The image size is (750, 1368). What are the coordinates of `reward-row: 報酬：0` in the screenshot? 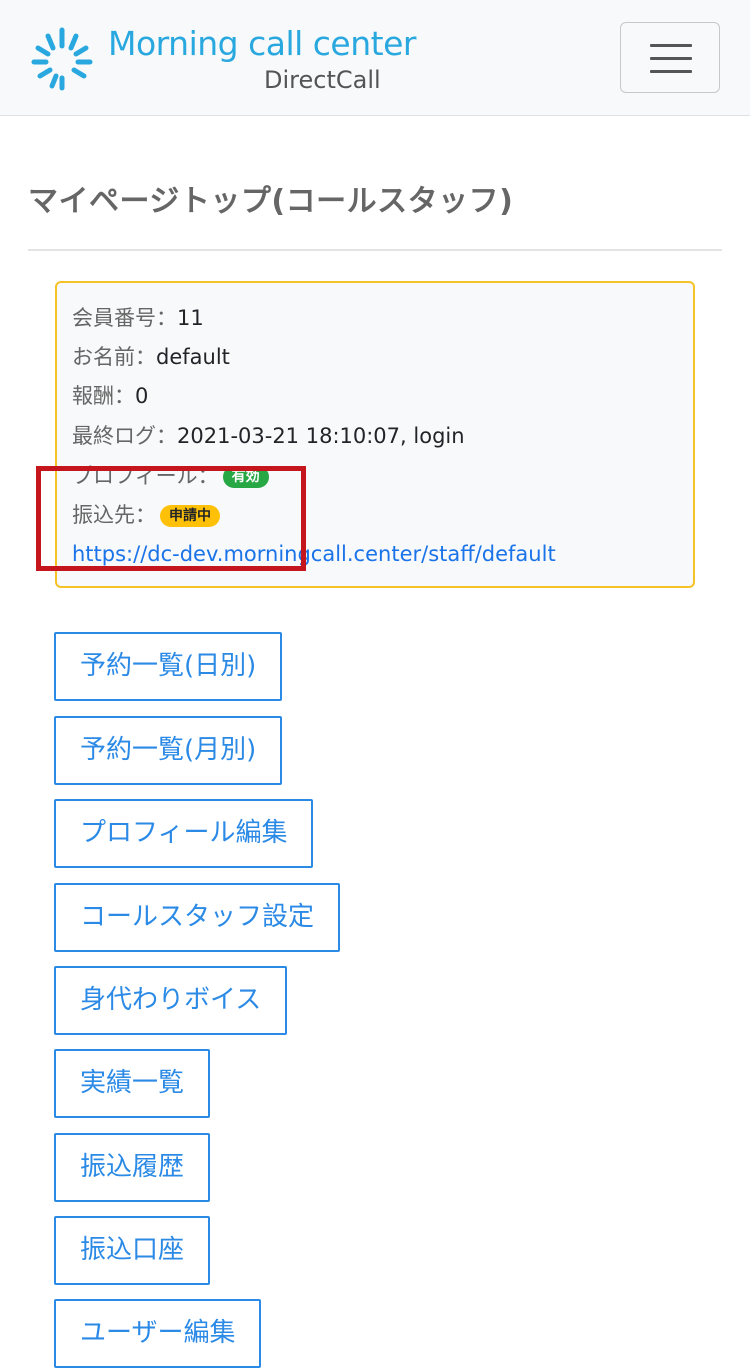 It's located at (110, 396).